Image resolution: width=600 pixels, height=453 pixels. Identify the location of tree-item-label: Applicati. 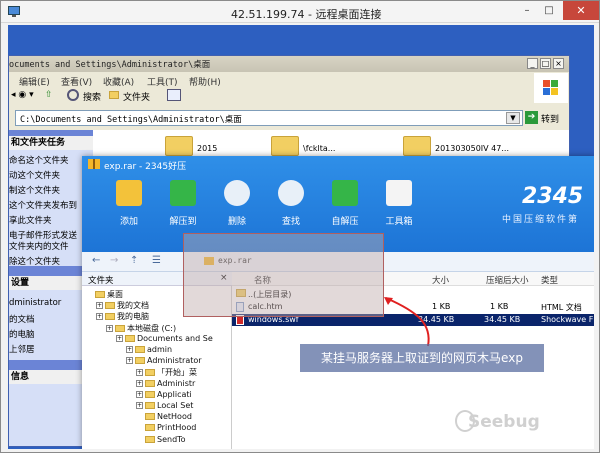
(174, 394).